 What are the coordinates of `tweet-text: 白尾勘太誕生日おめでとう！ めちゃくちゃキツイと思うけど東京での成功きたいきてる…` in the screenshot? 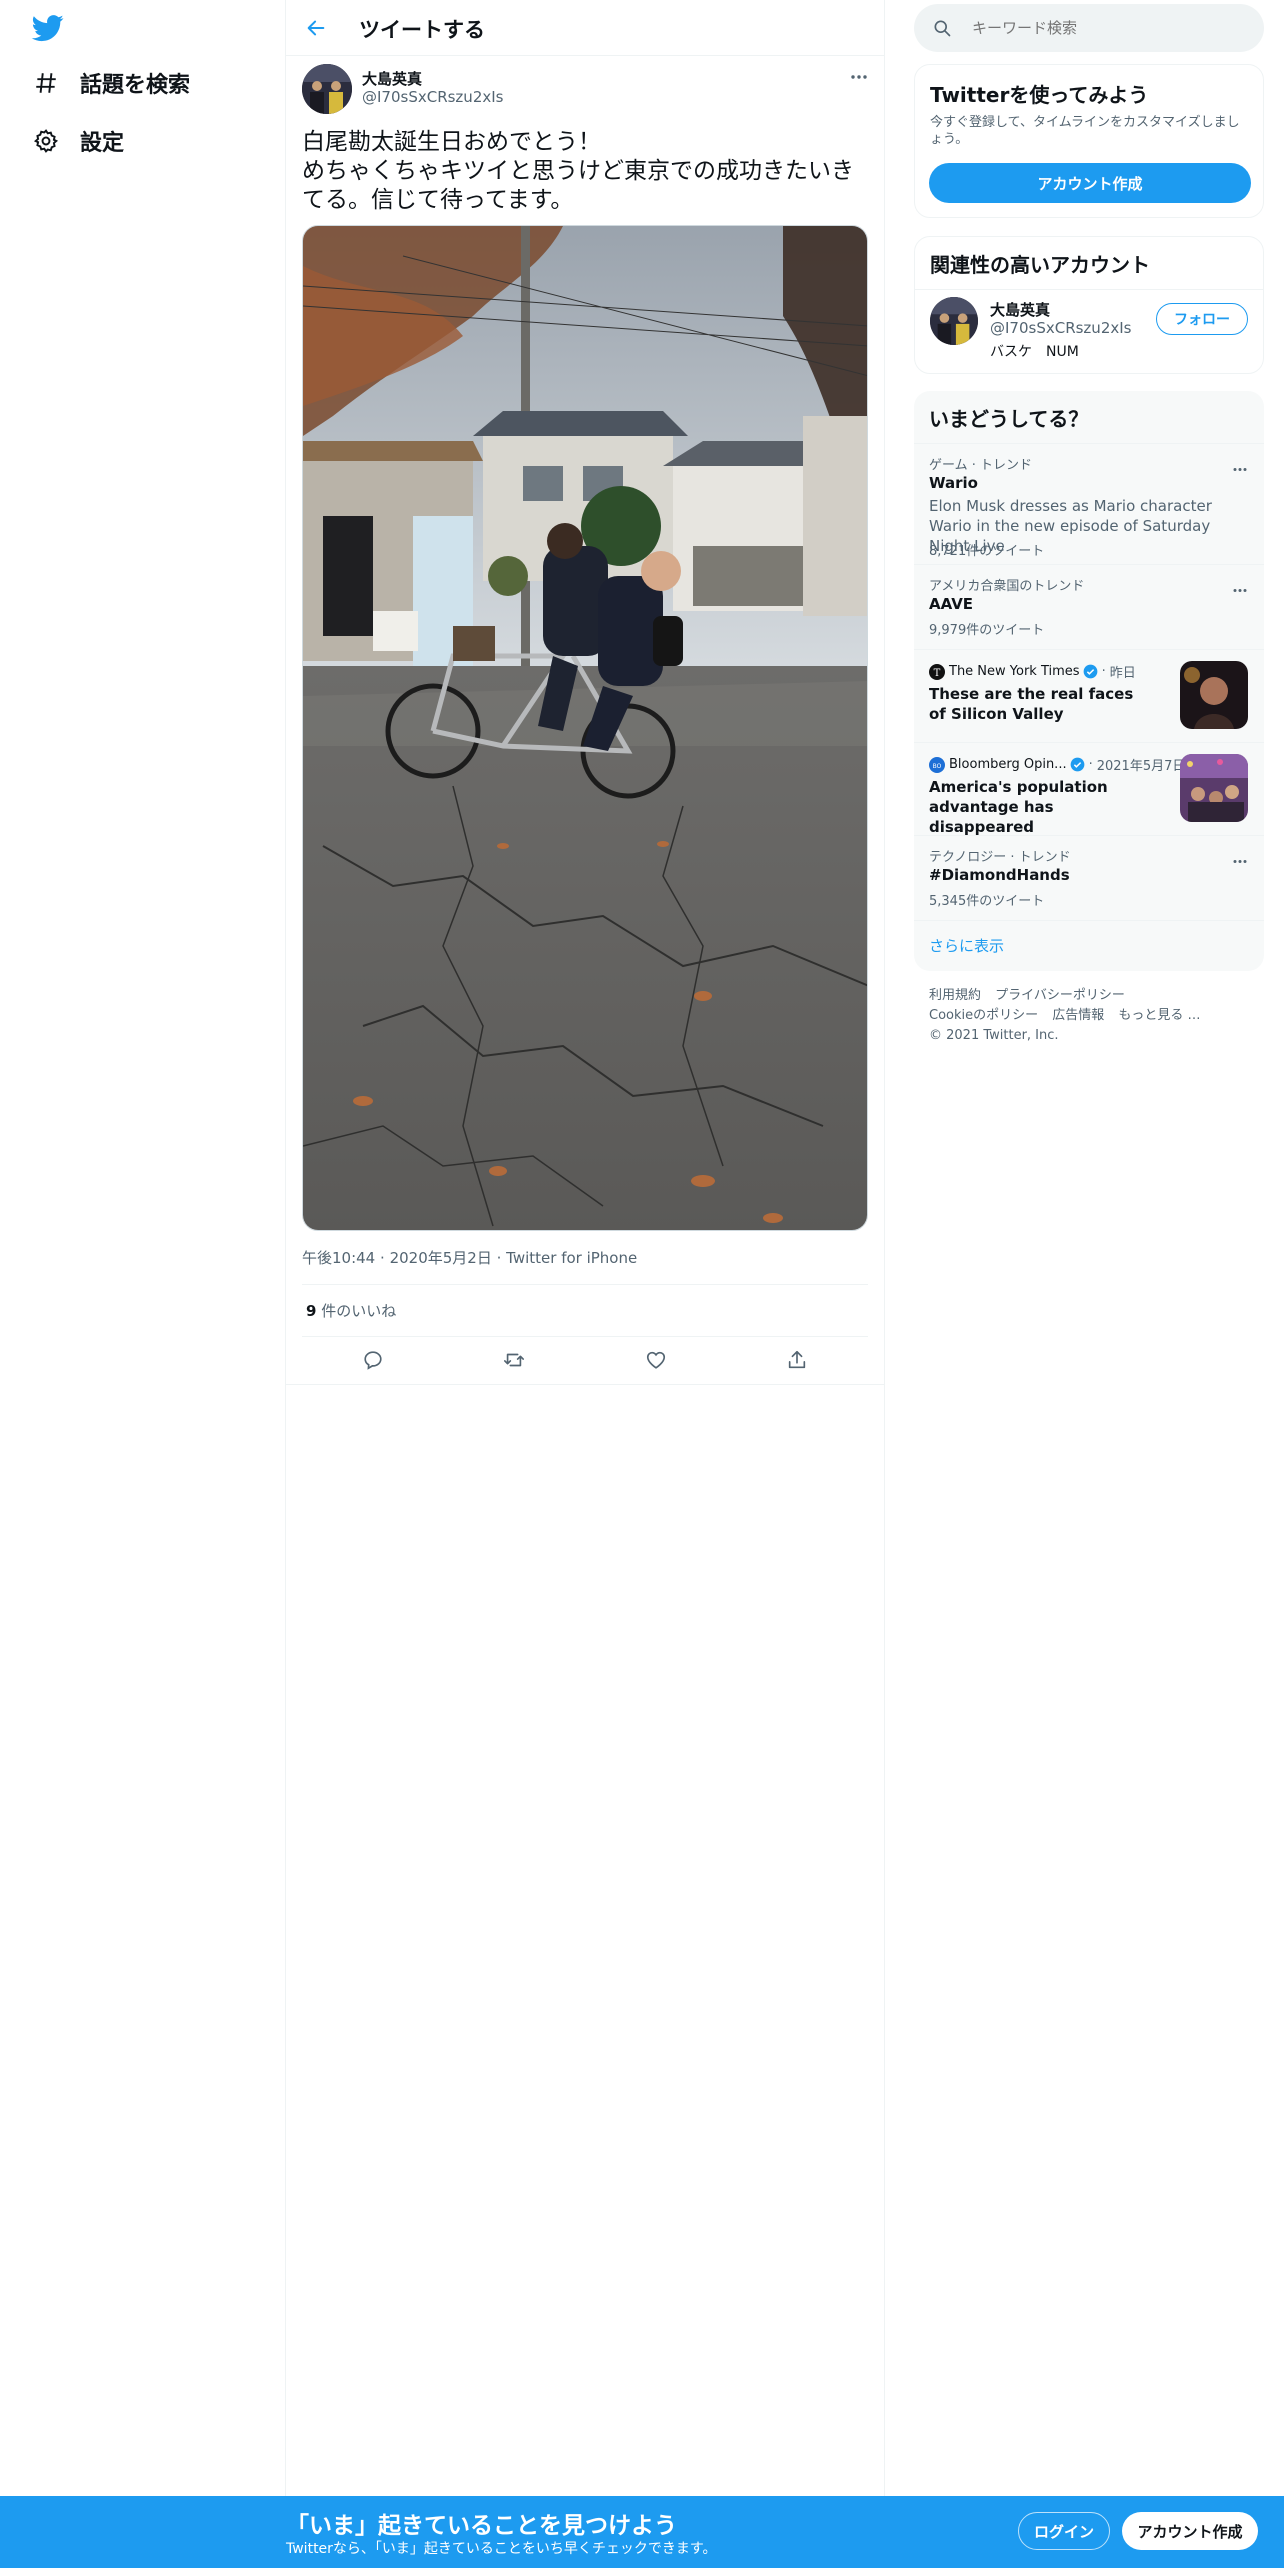 It's located at (578, 171).